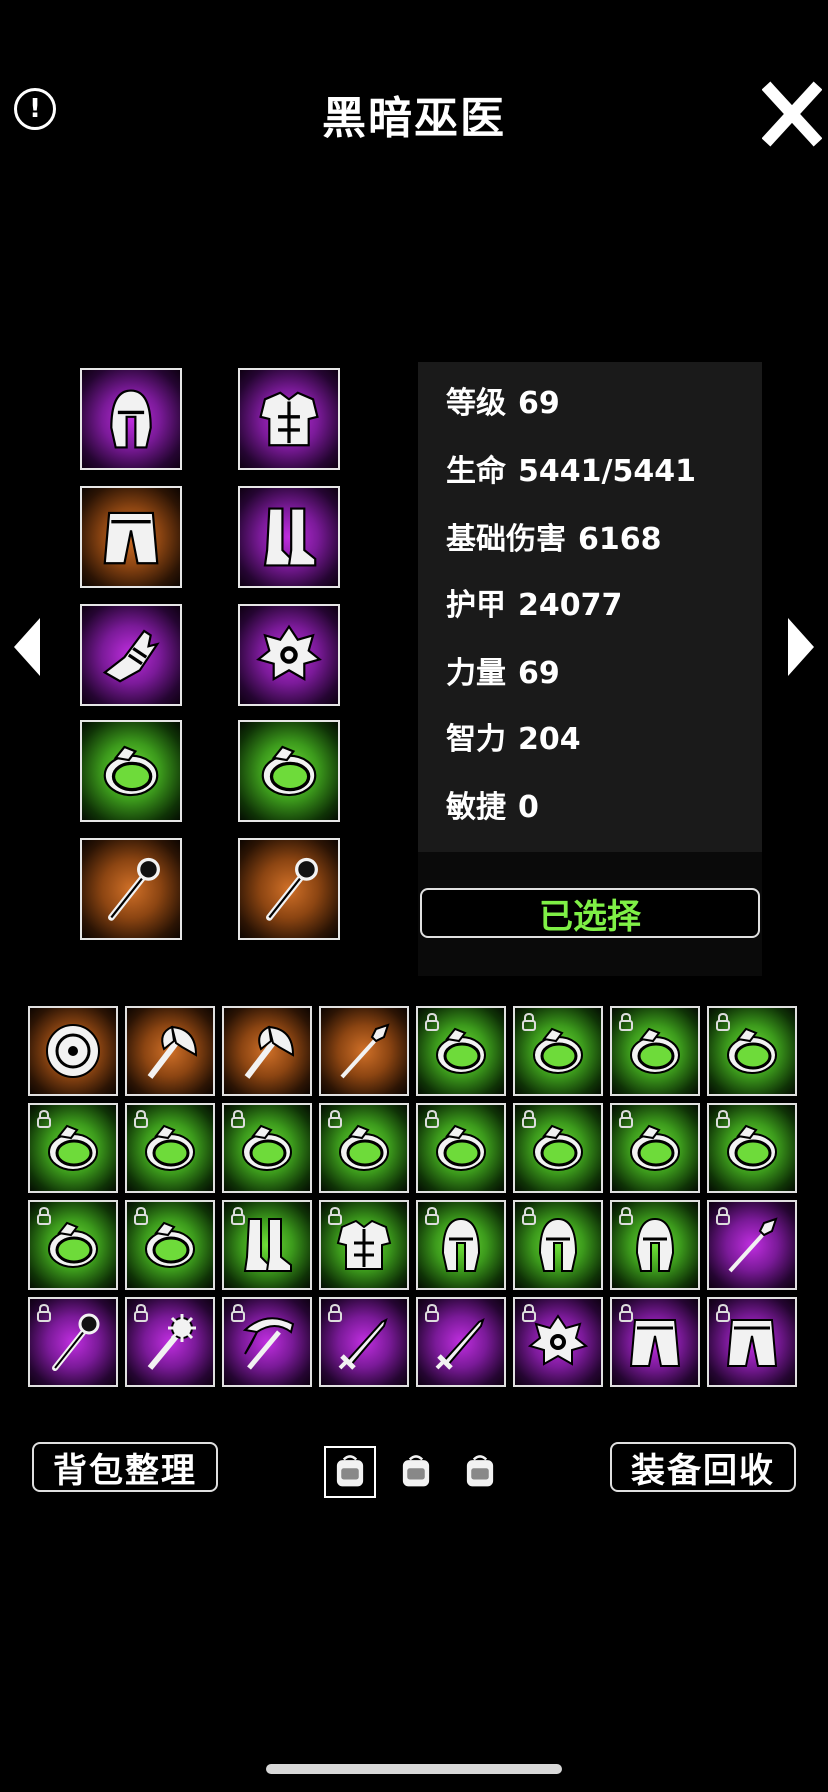 The height and width of the screenshot is (1792, 828). I want to click on arrow-right-icon, so click(801, 647).